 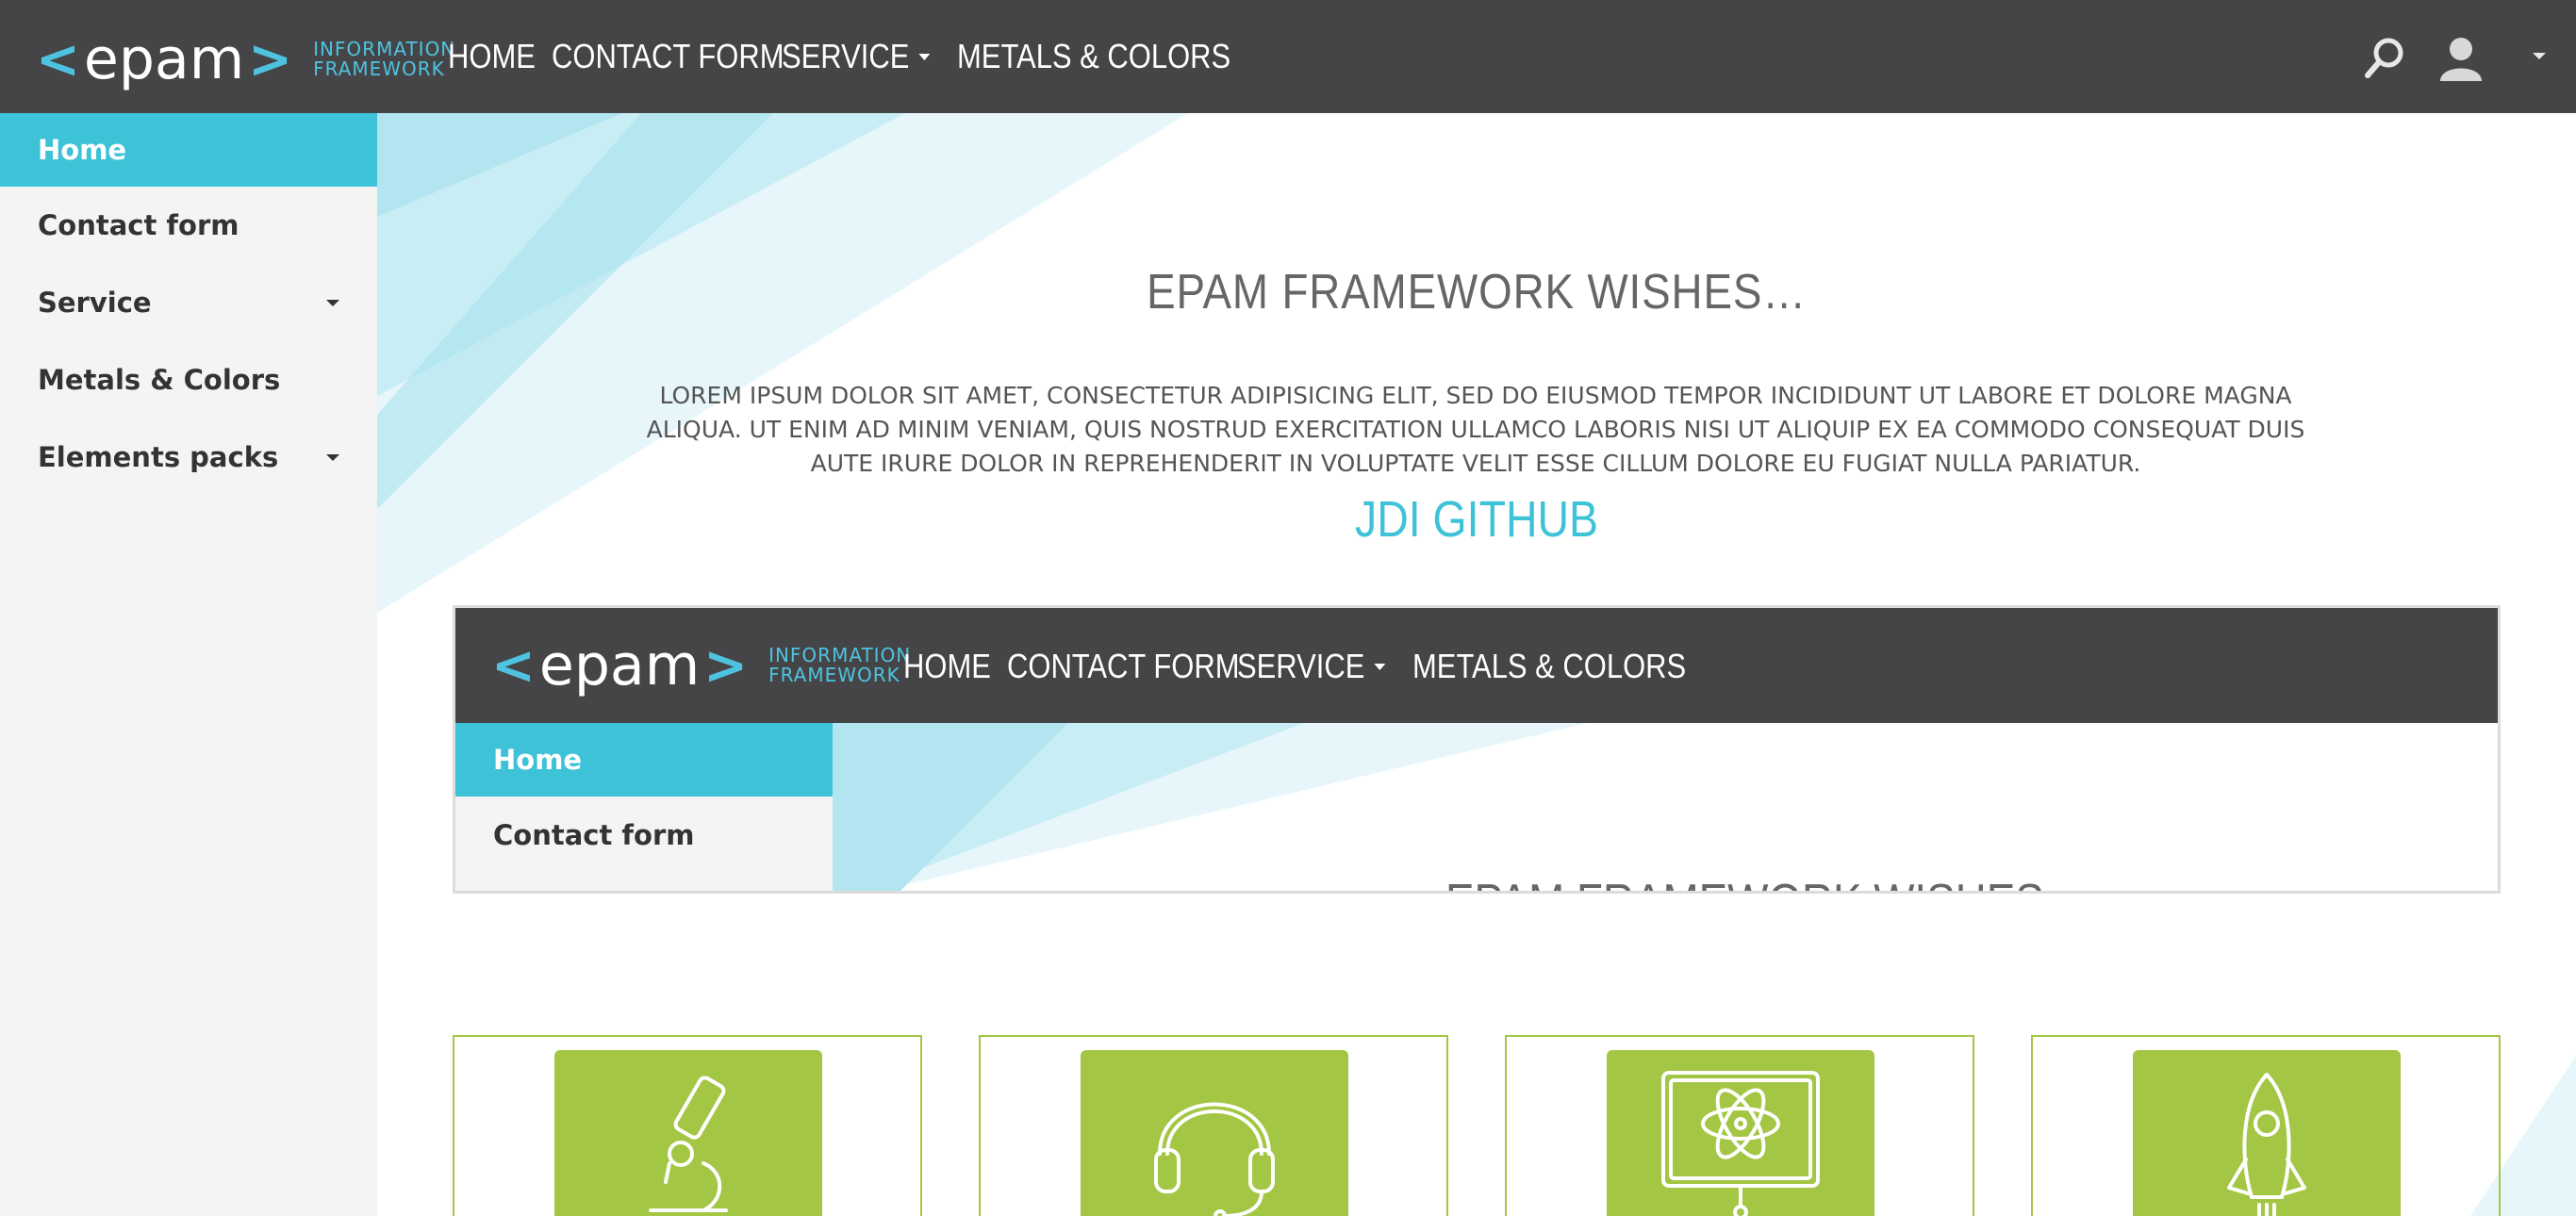 I want to click on logo-tagline: INFORMATION FRAMEWORK, so click(x=384, y=59).